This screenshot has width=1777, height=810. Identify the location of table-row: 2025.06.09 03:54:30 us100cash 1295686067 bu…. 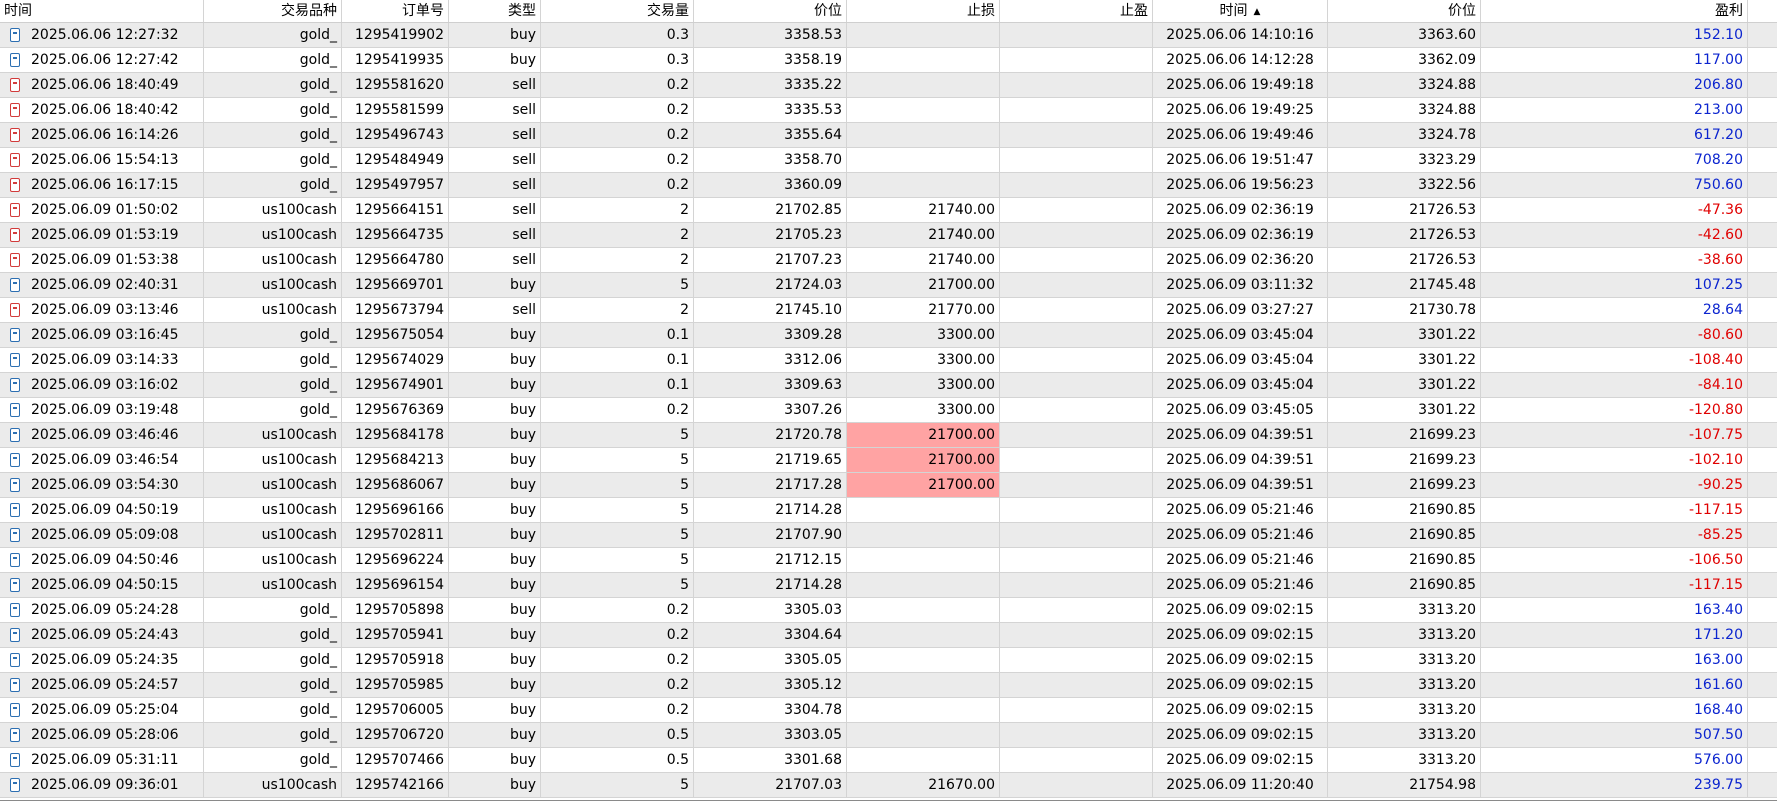
(888, 485).